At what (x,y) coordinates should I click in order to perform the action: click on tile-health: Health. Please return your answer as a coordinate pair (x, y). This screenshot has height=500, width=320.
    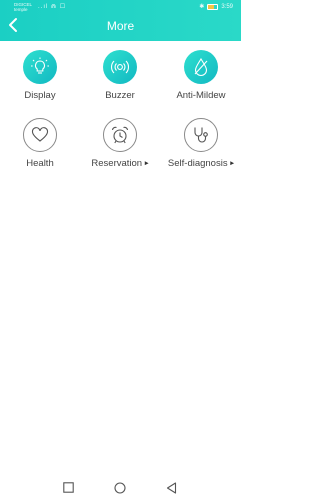
    Looking at the image, I should click on (40, 143).